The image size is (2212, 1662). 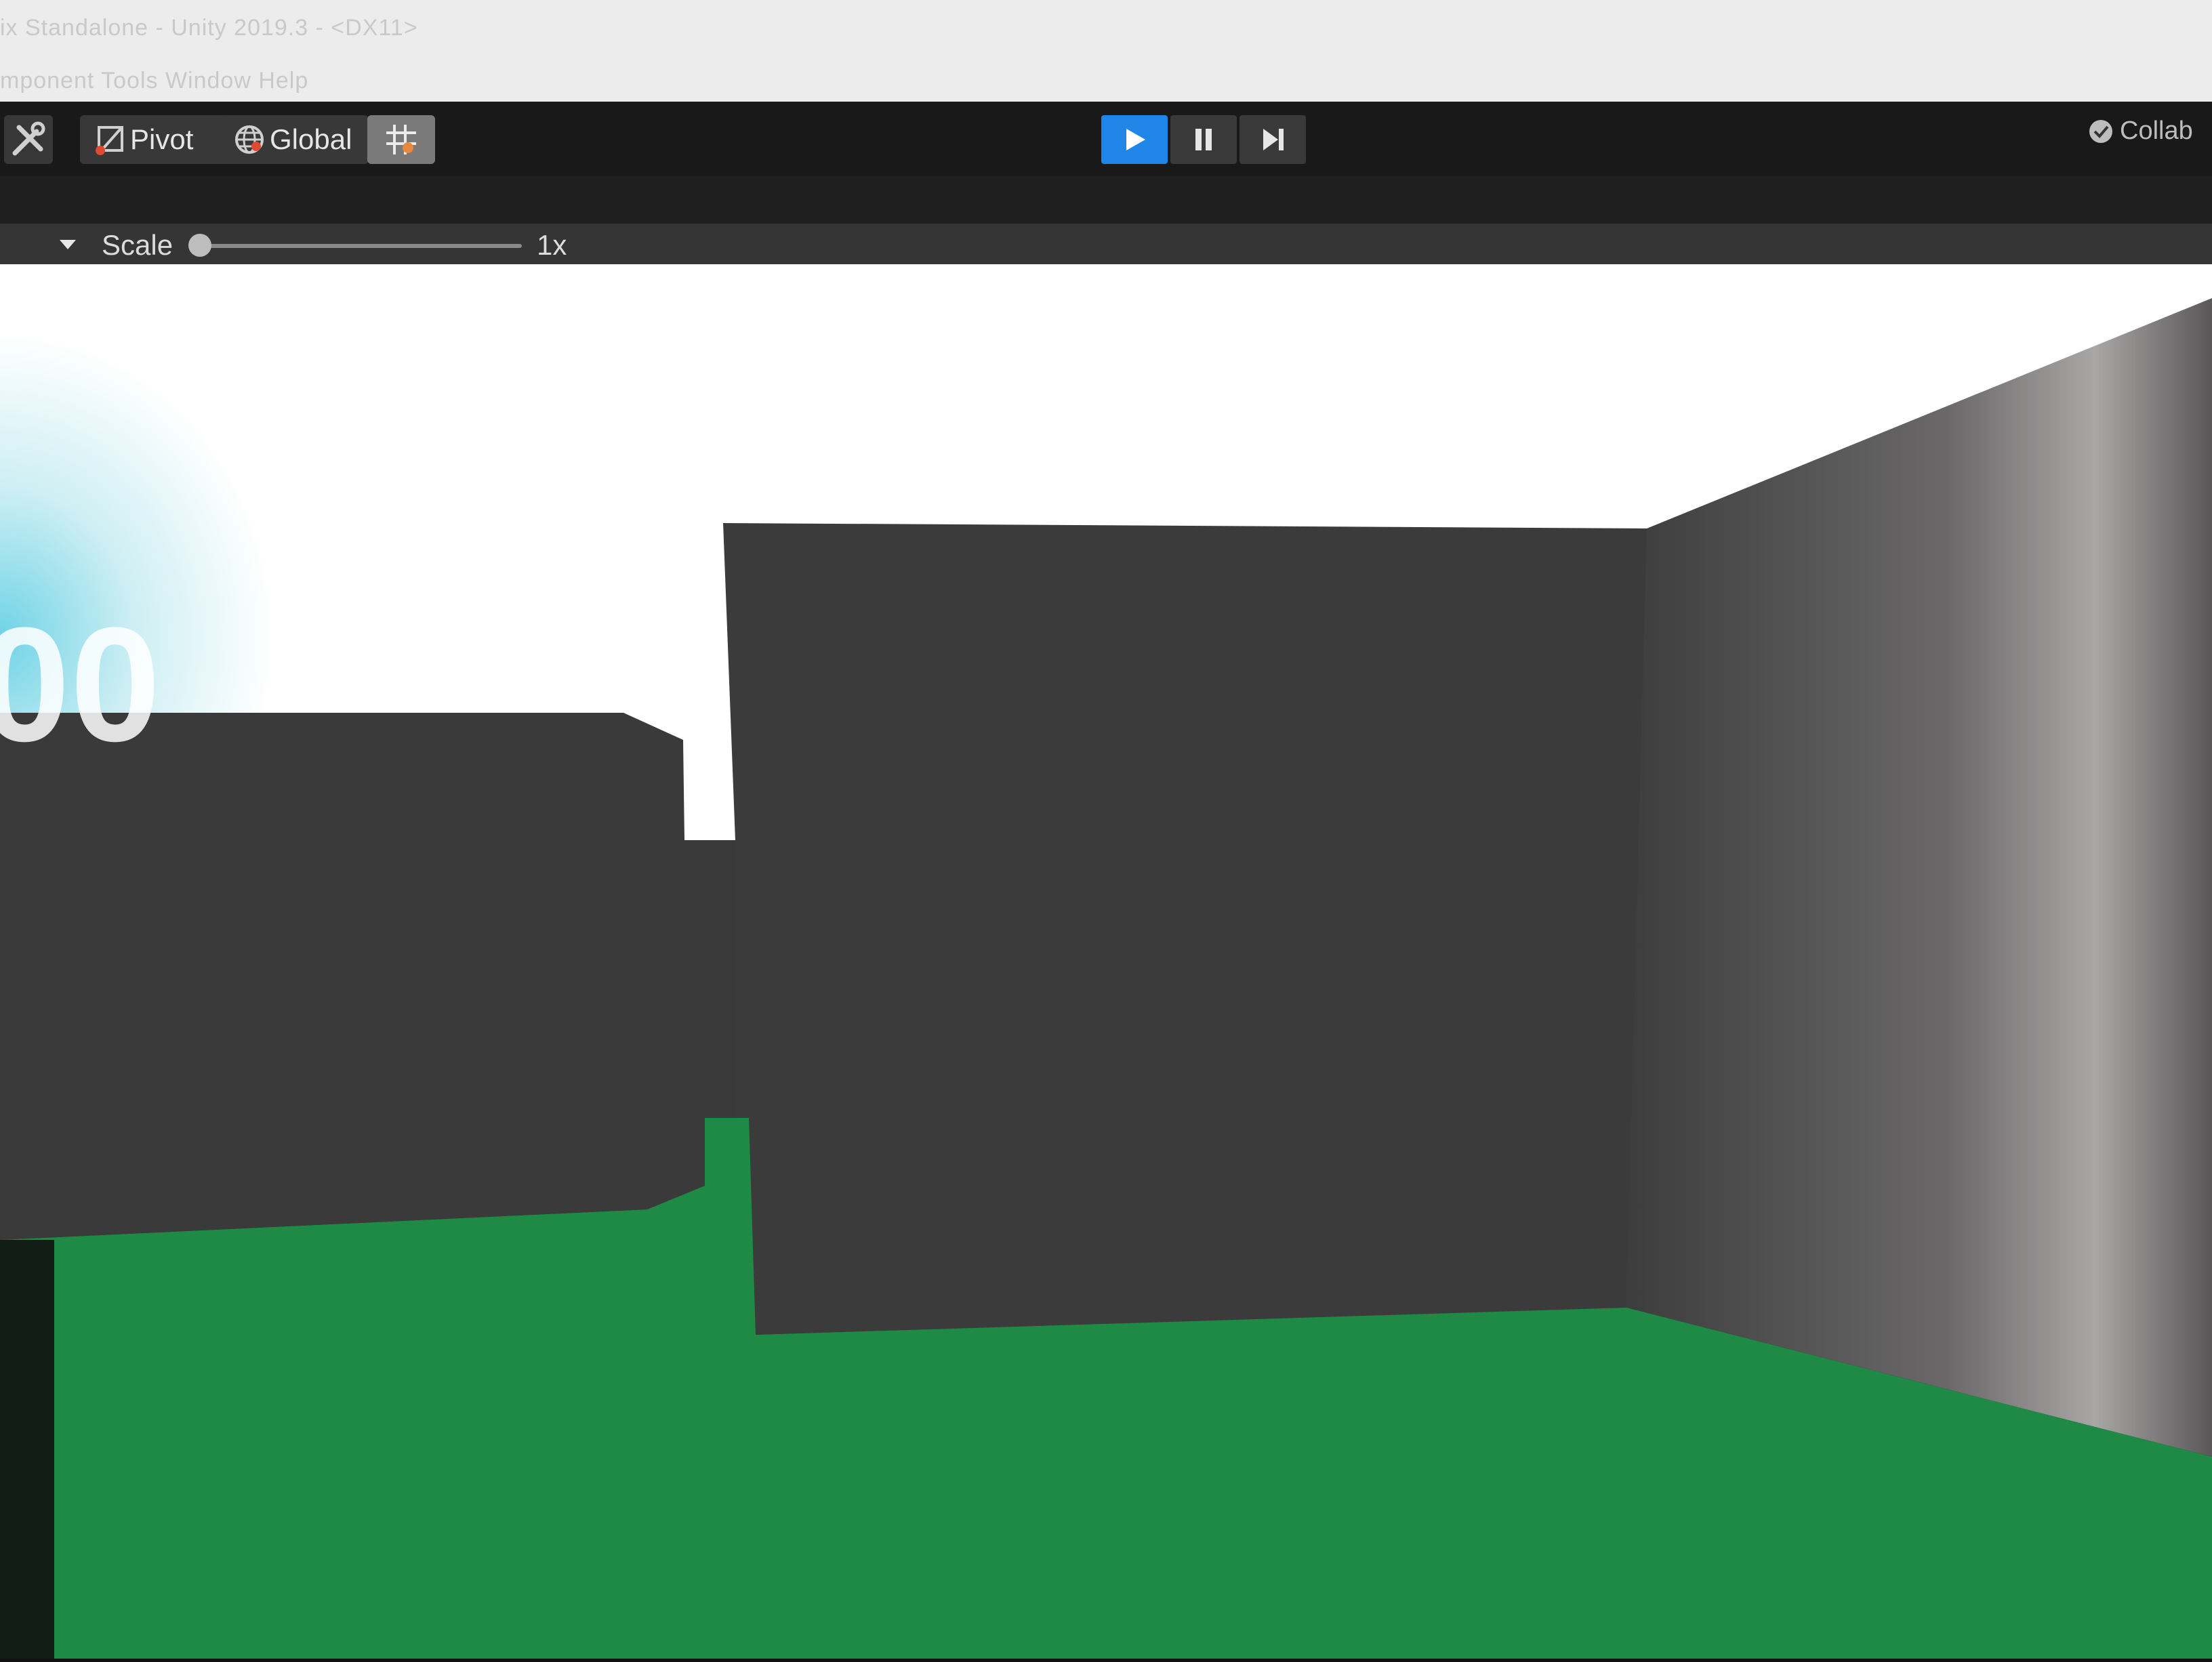 I want to click on scale-slider-knob, so click(x=199, y=245).